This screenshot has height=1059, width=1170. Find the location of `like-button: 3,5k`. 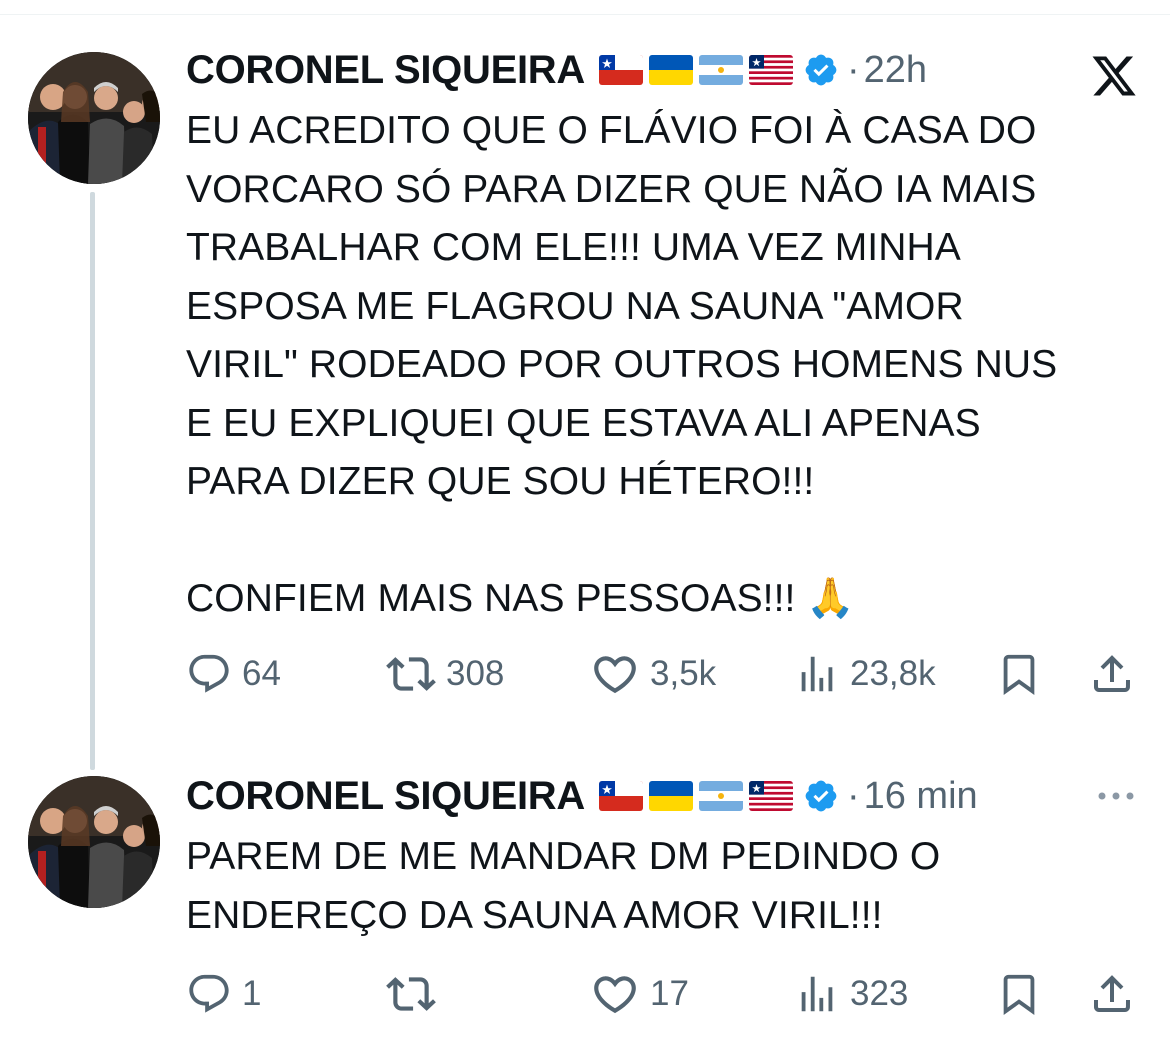

like-button: 3,5k is located at coordinates (653, 674).